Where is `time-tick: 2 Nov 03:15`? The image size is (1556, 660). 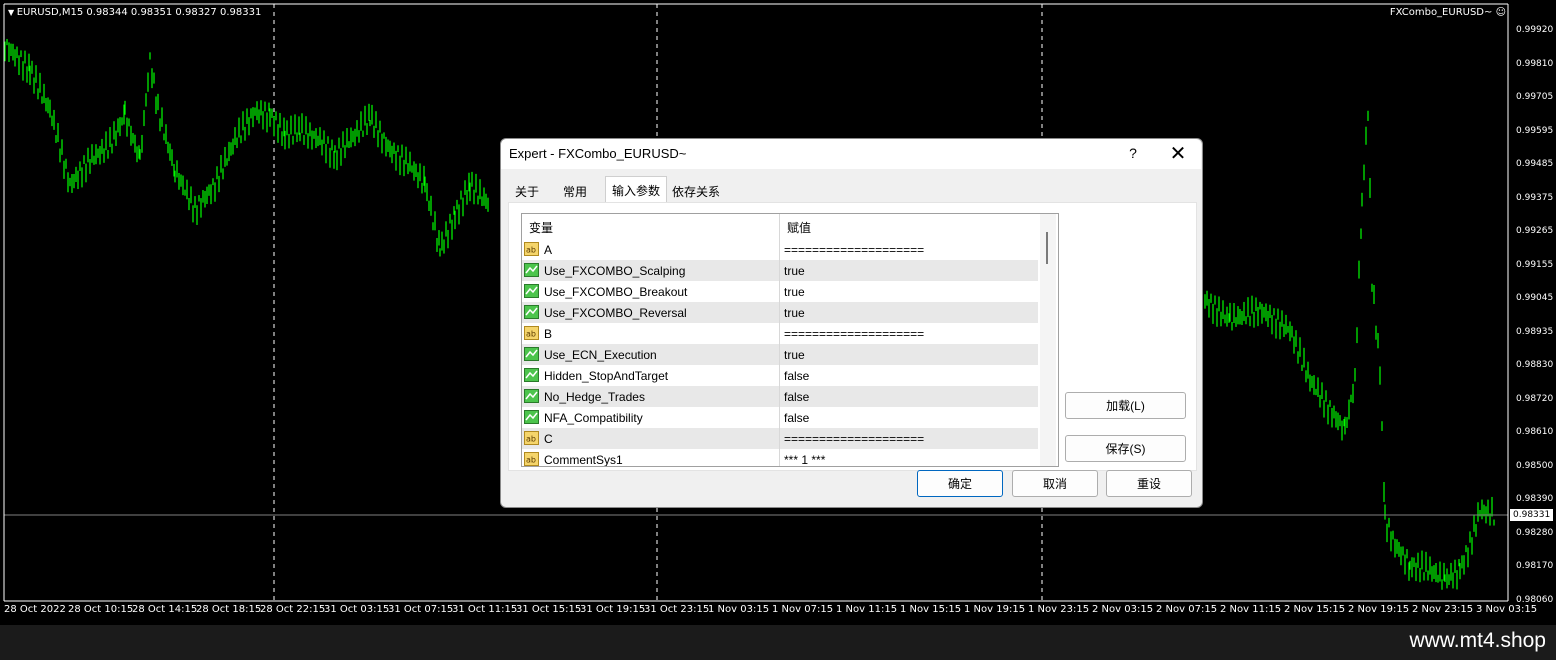
time-tick: 2 Nov 03:15 is located at coordinates (1123, 609).